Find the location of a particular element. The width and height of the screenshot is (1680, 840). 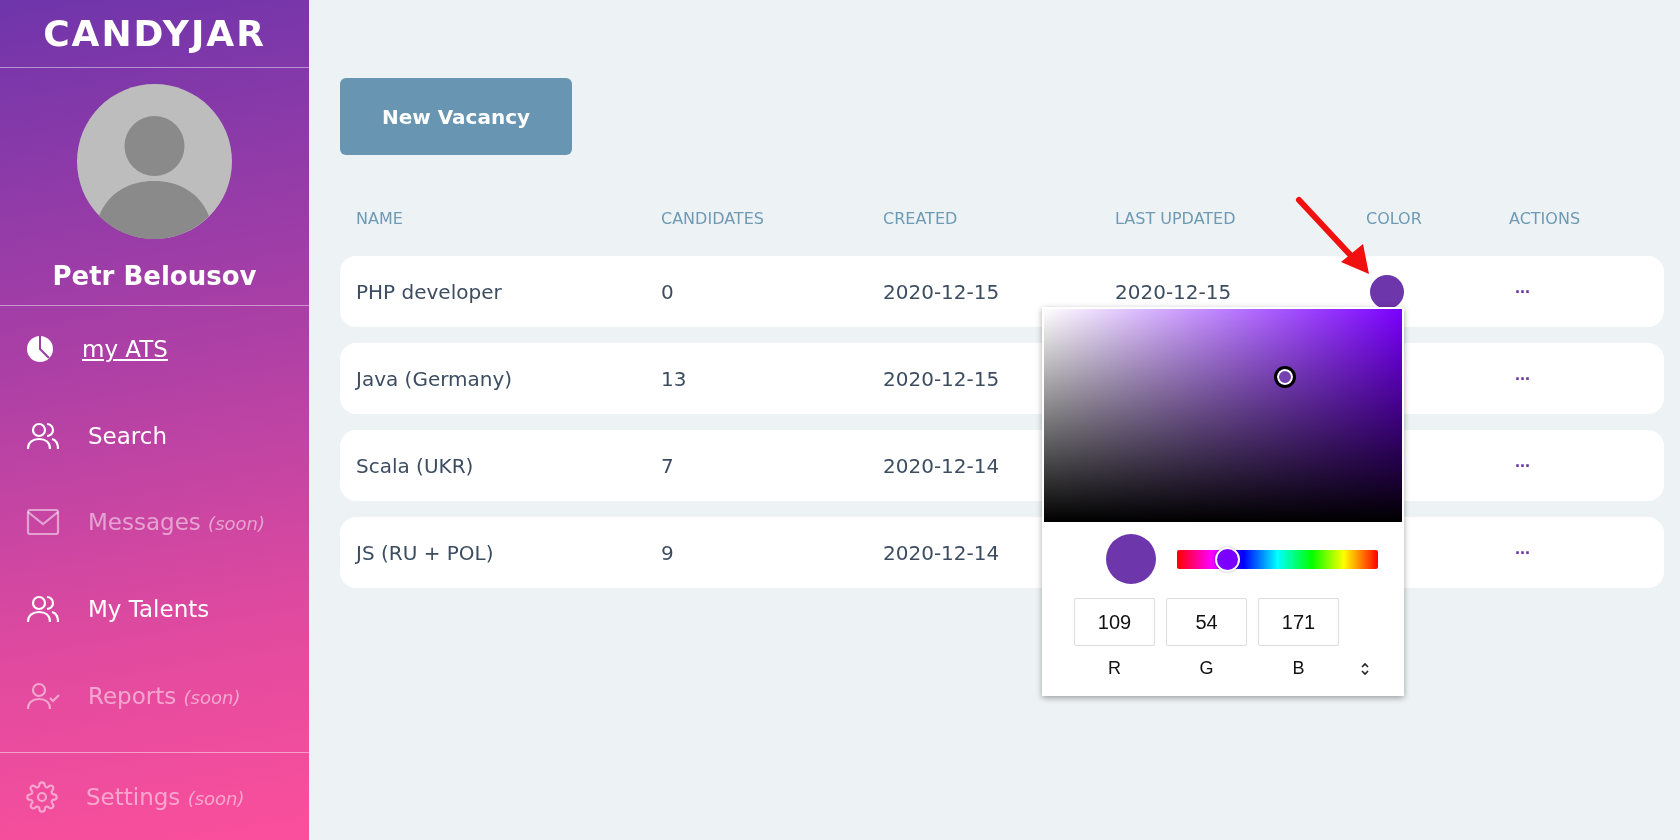

color-preview is located at coordinates (1131, 559).